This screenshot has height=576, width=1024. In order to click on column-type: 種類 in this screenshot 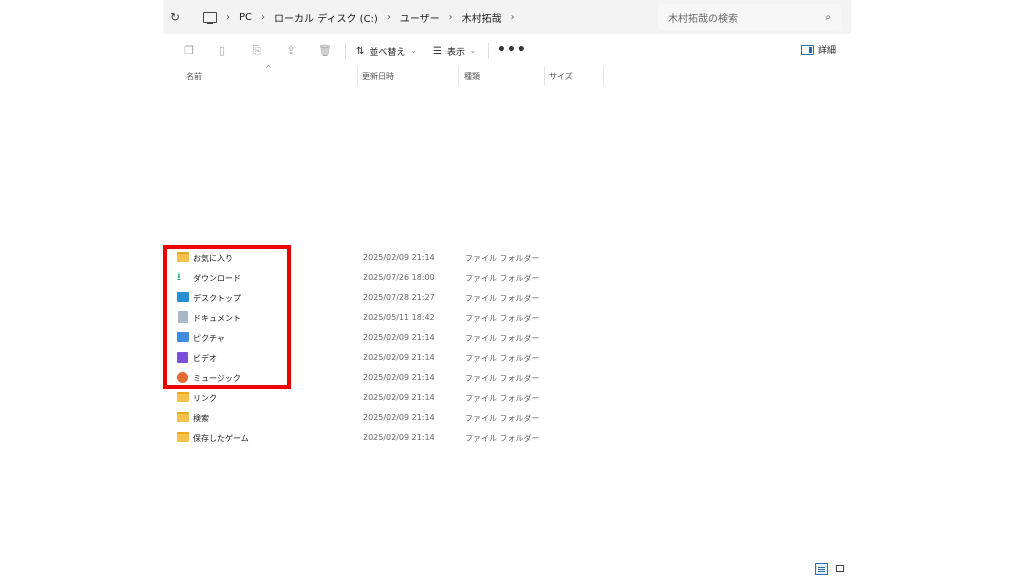, I will do `click(472, 76)`.